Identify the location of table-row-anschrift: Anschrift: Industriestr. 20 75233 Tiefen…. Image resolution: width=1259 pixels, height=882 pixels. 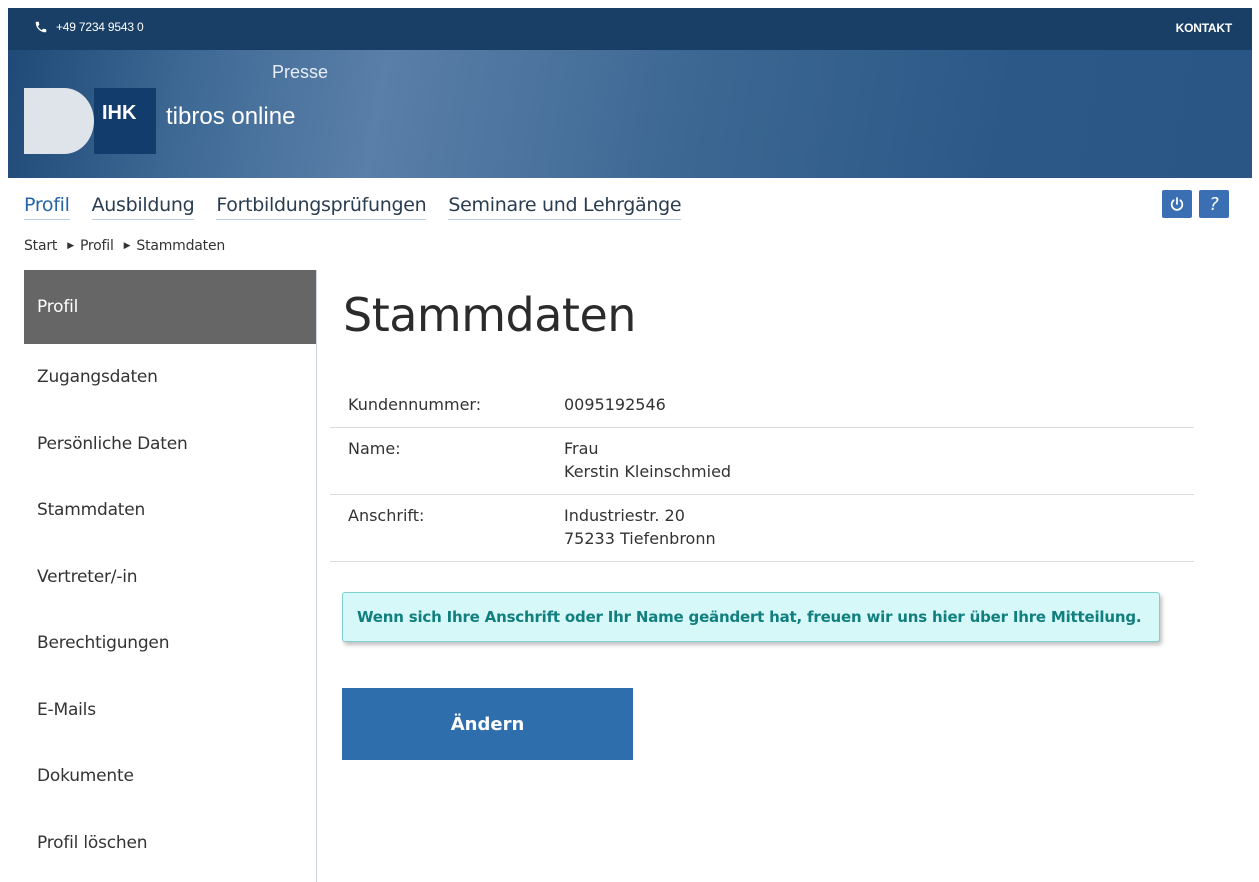
(762, 528).